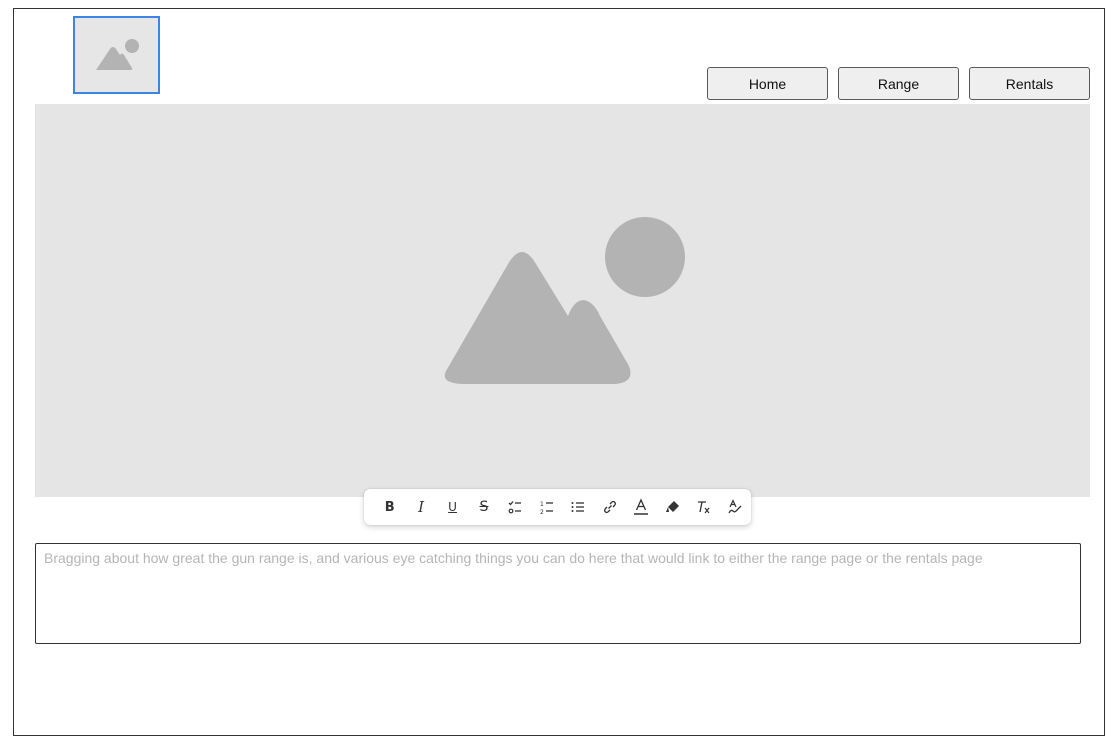 This screenshot has height=742, width=1112. I want to click on link-button, so click(609, 507).